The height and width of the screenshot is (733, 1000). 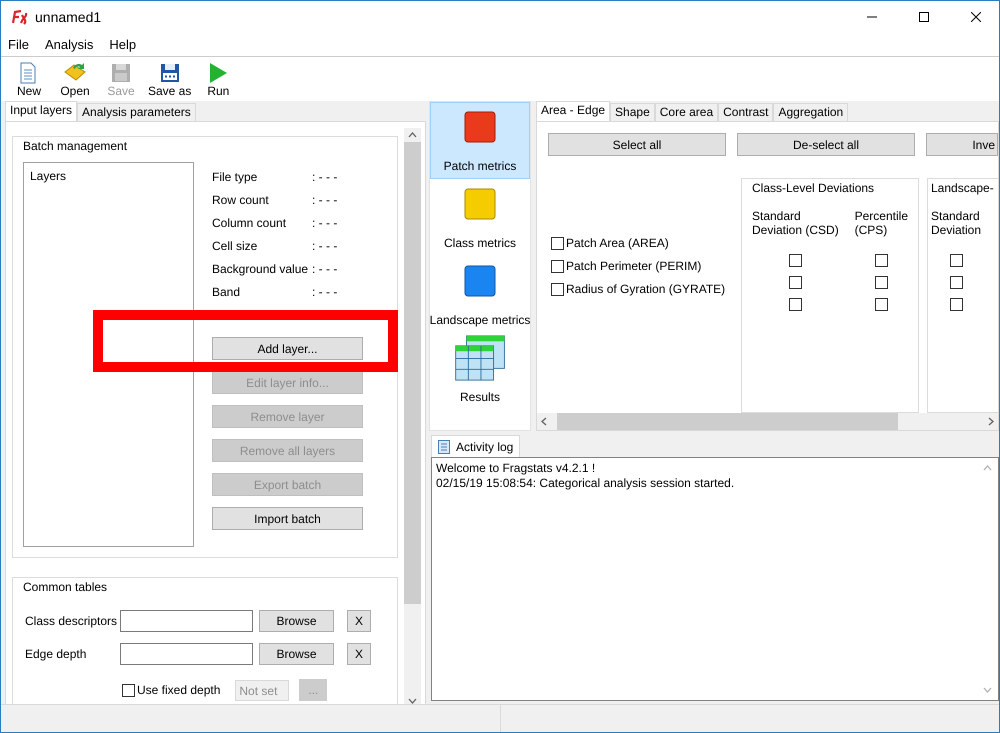 I want to click on field-label: Class descriptors, so click(x=71, y=621).